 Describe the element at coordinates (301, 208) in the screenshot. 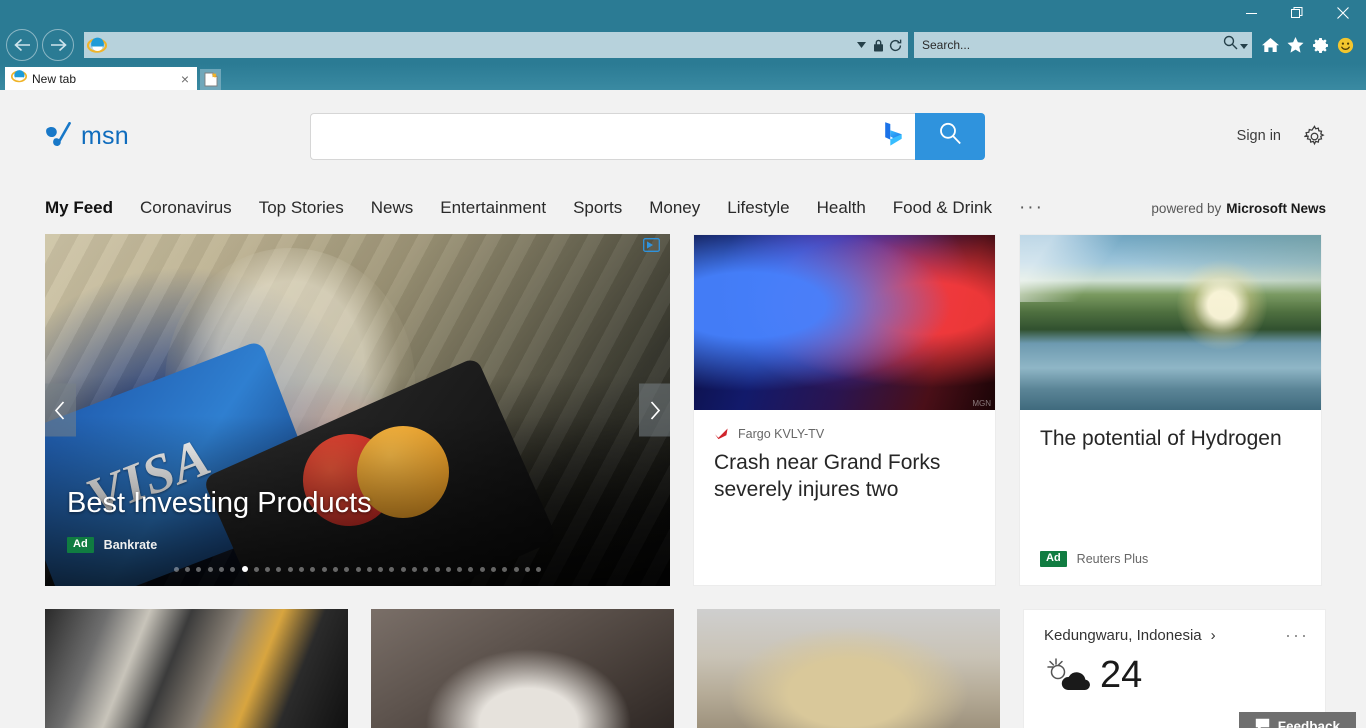

I see `nav-tab-top-stories: Top Stories` at that location.